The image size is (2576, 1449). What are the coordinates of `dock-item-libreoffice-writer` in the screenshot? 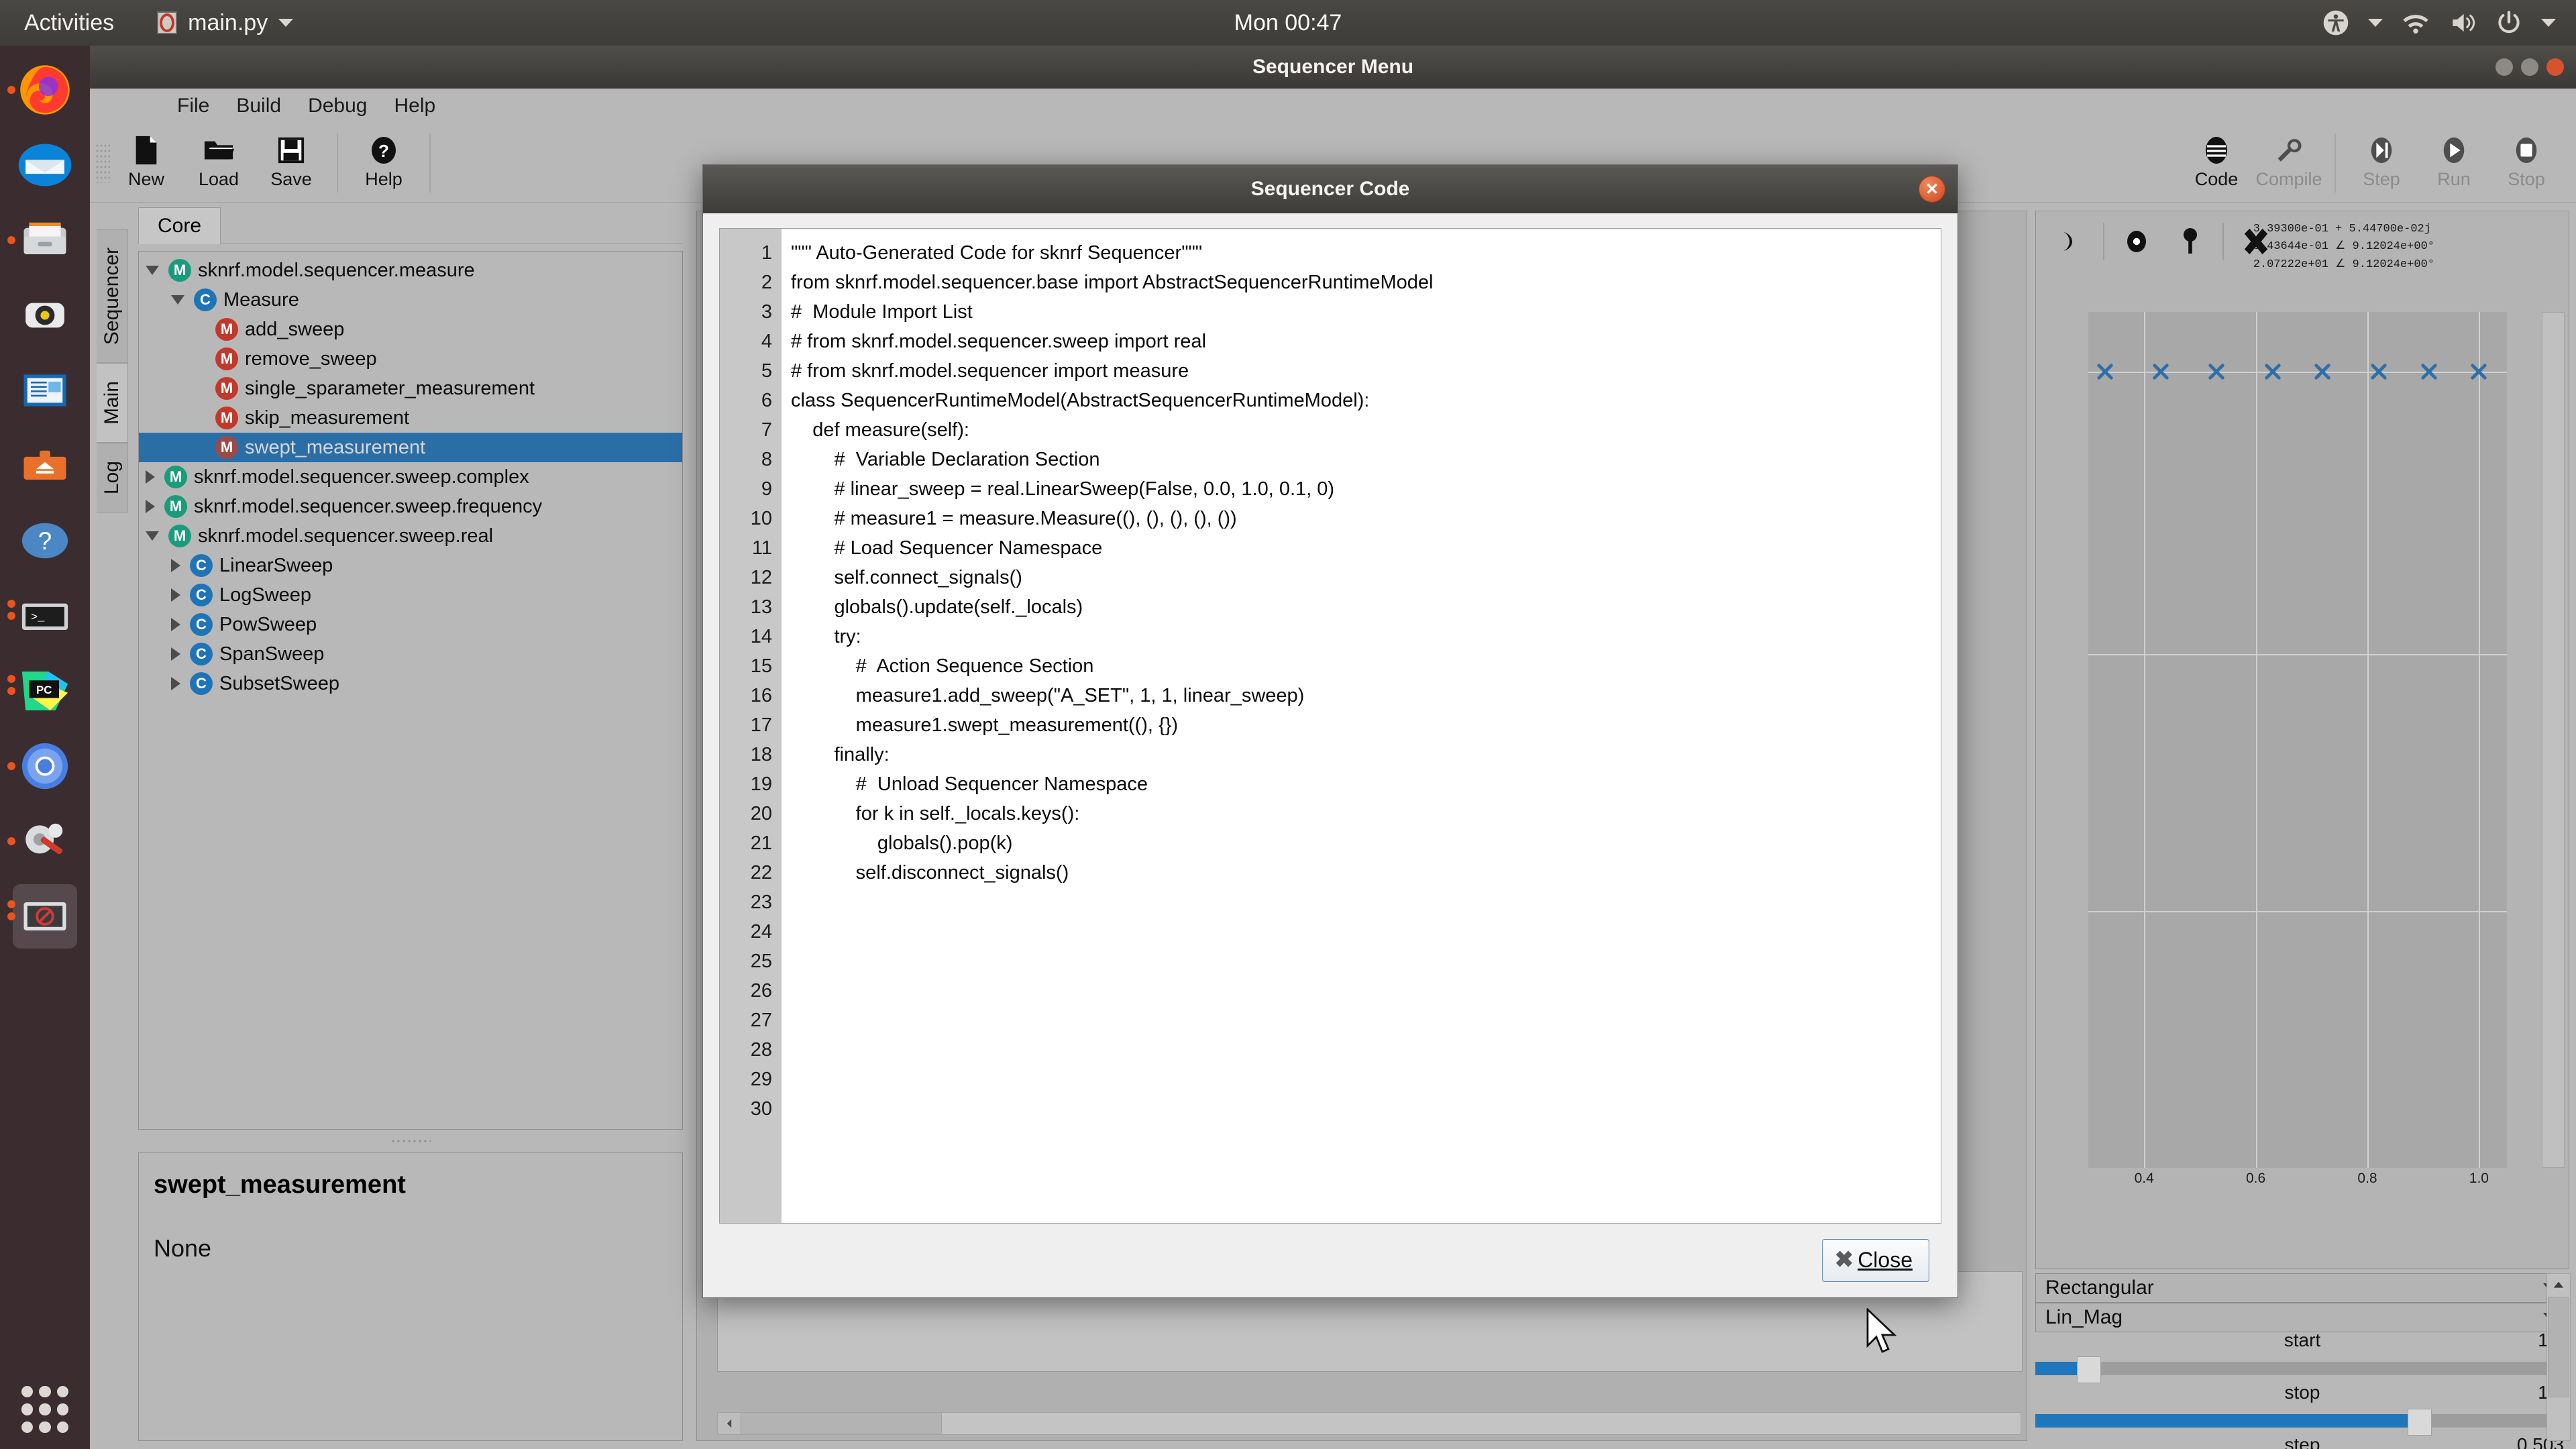 It's located at (45, 390).